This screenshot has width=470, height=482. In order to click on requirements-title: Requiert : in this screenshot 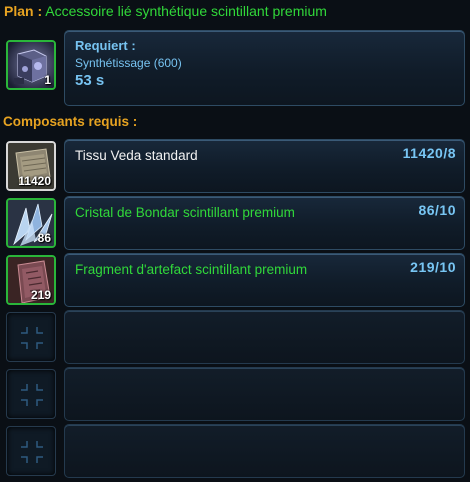, I will do `click(105, 45)`.